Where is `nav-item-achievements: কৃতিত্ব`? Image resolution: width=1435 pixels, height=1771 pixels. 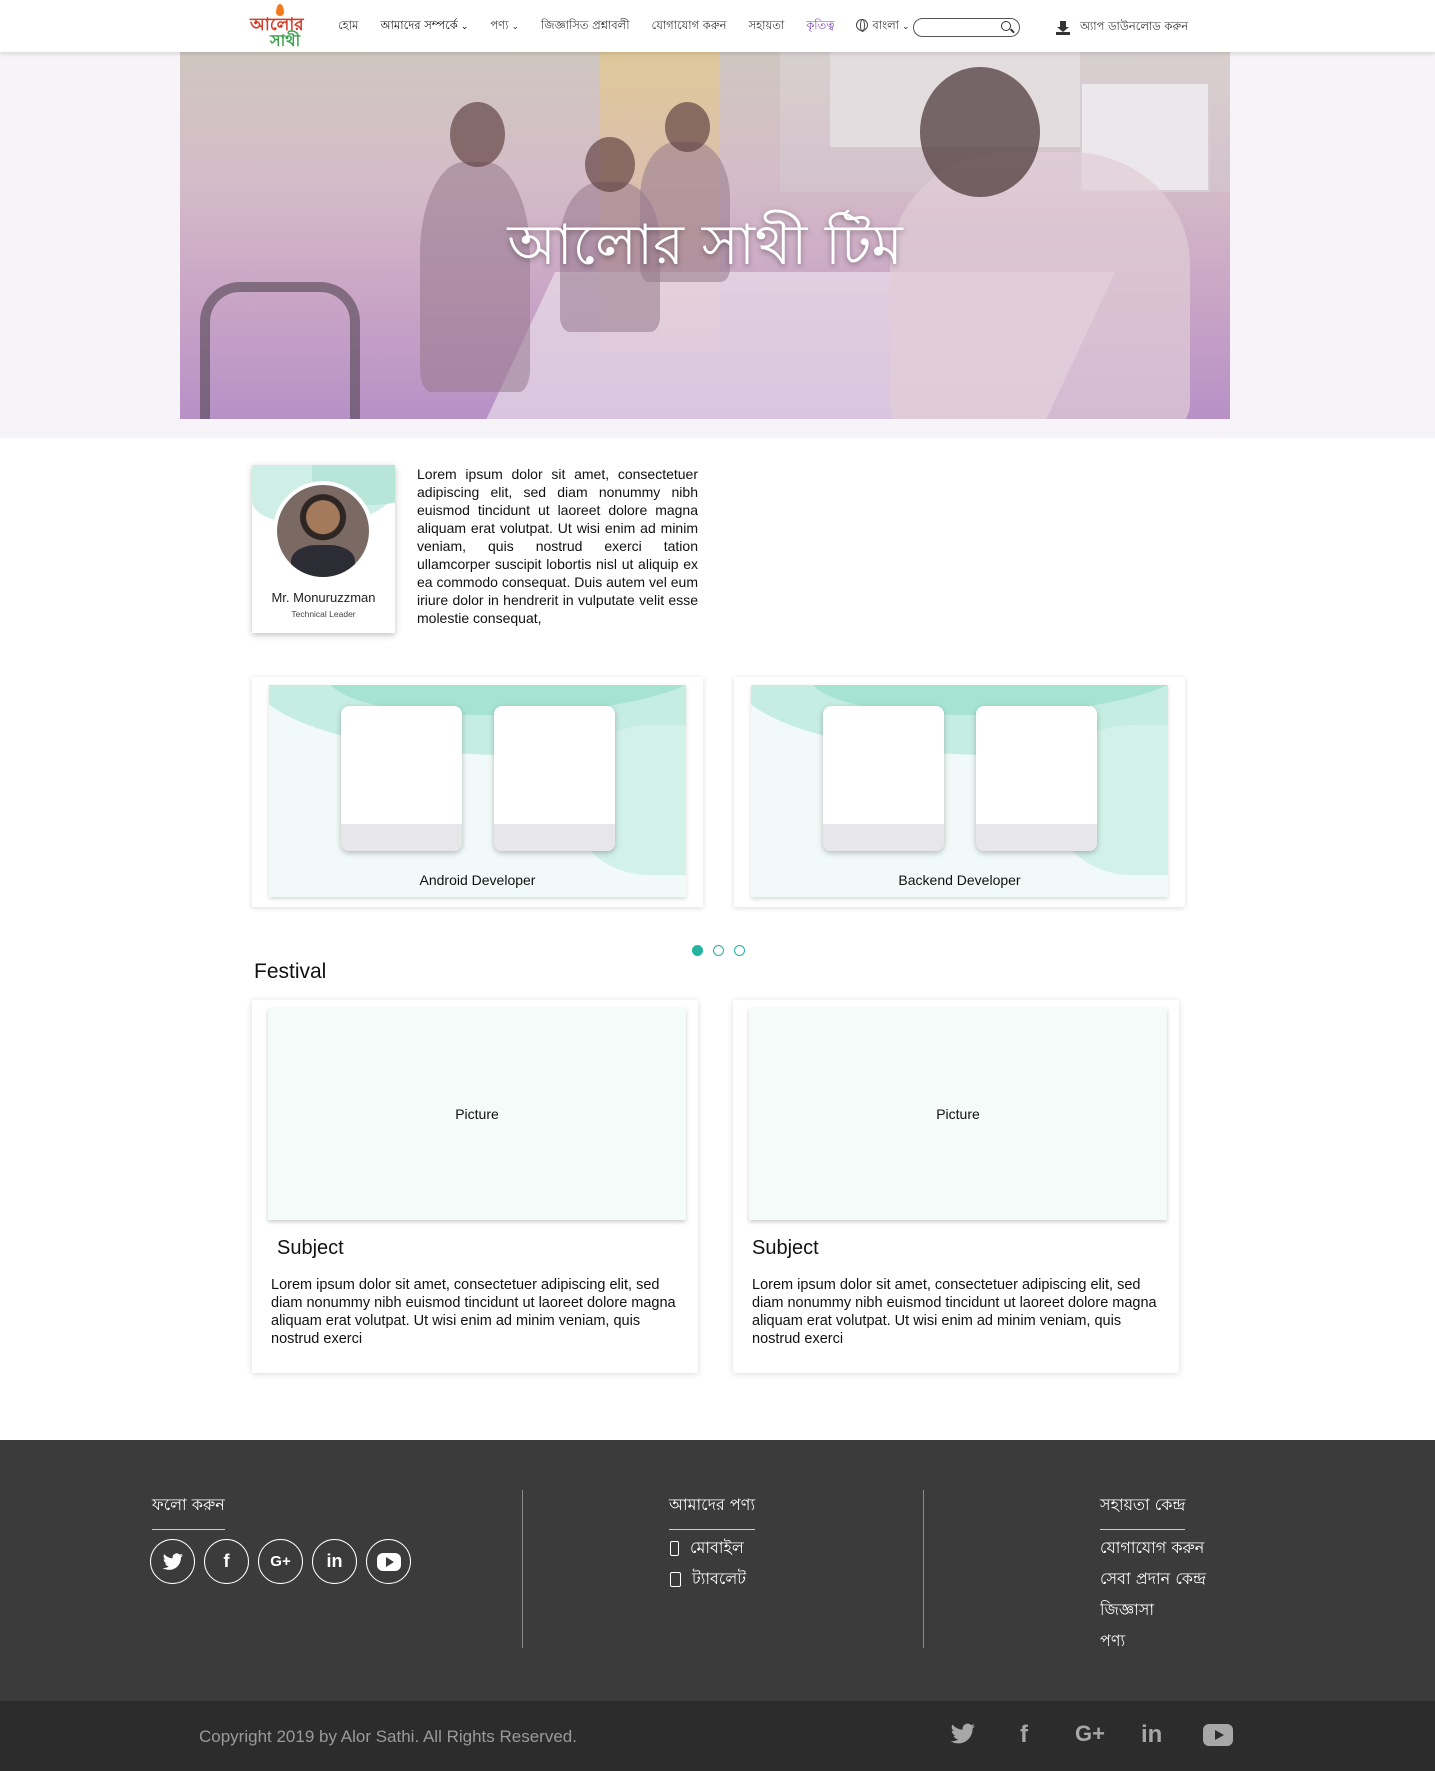 nav-item-achievements: কৃতিত্ব is located at coordinates (820, 26).